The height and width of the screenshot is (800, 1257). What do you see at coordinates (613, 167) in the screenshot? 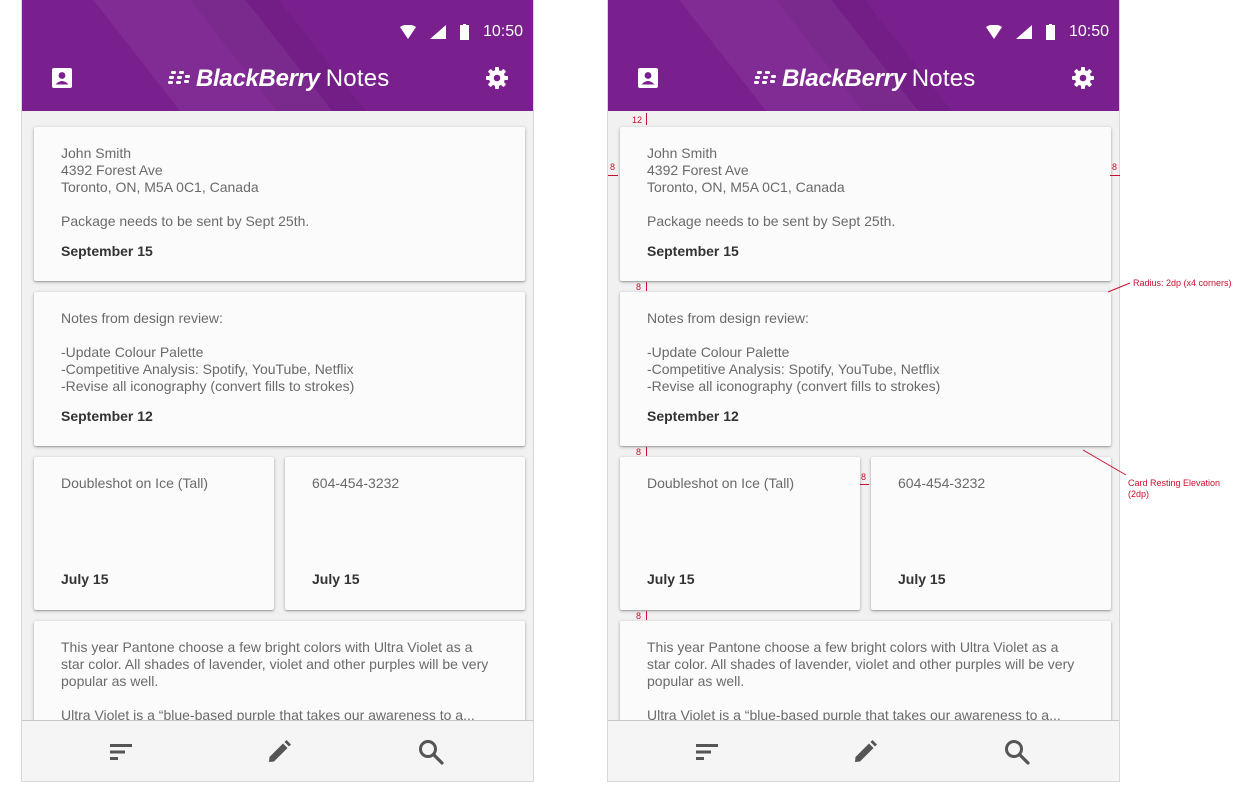
I see `spacing-label-left: 8` at bounding box center [613, 167].